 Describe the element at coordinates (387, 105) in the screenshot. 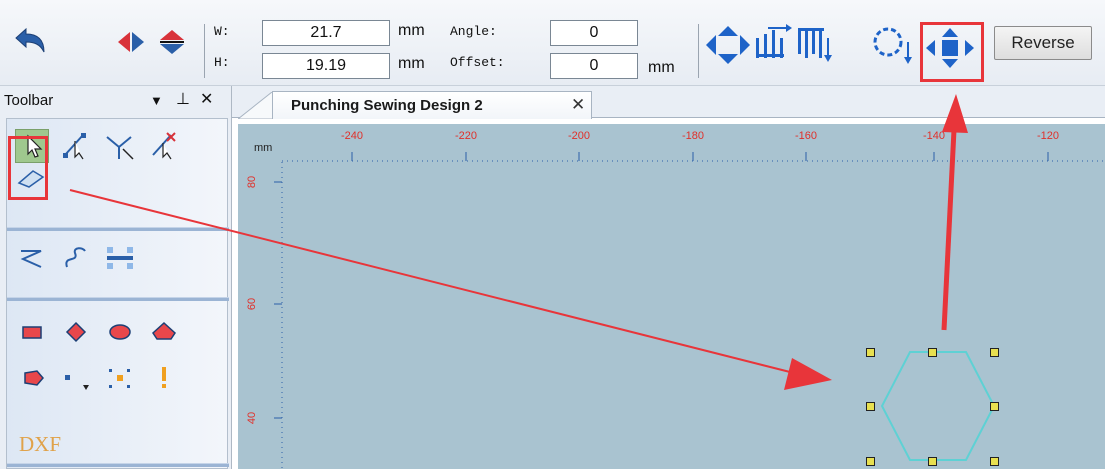

I see `tab-label: Punching Sewing Design 2` at that location.